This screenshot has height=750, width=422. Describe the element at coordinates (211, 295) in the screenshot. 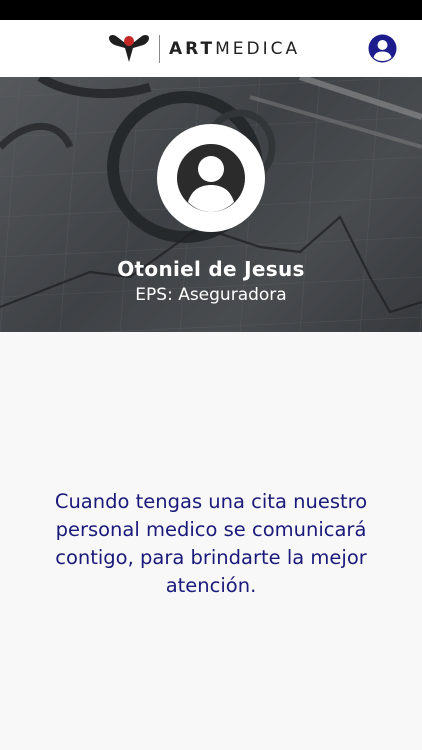

I see `patient-eps: EPS: Aseguradora` at that location.